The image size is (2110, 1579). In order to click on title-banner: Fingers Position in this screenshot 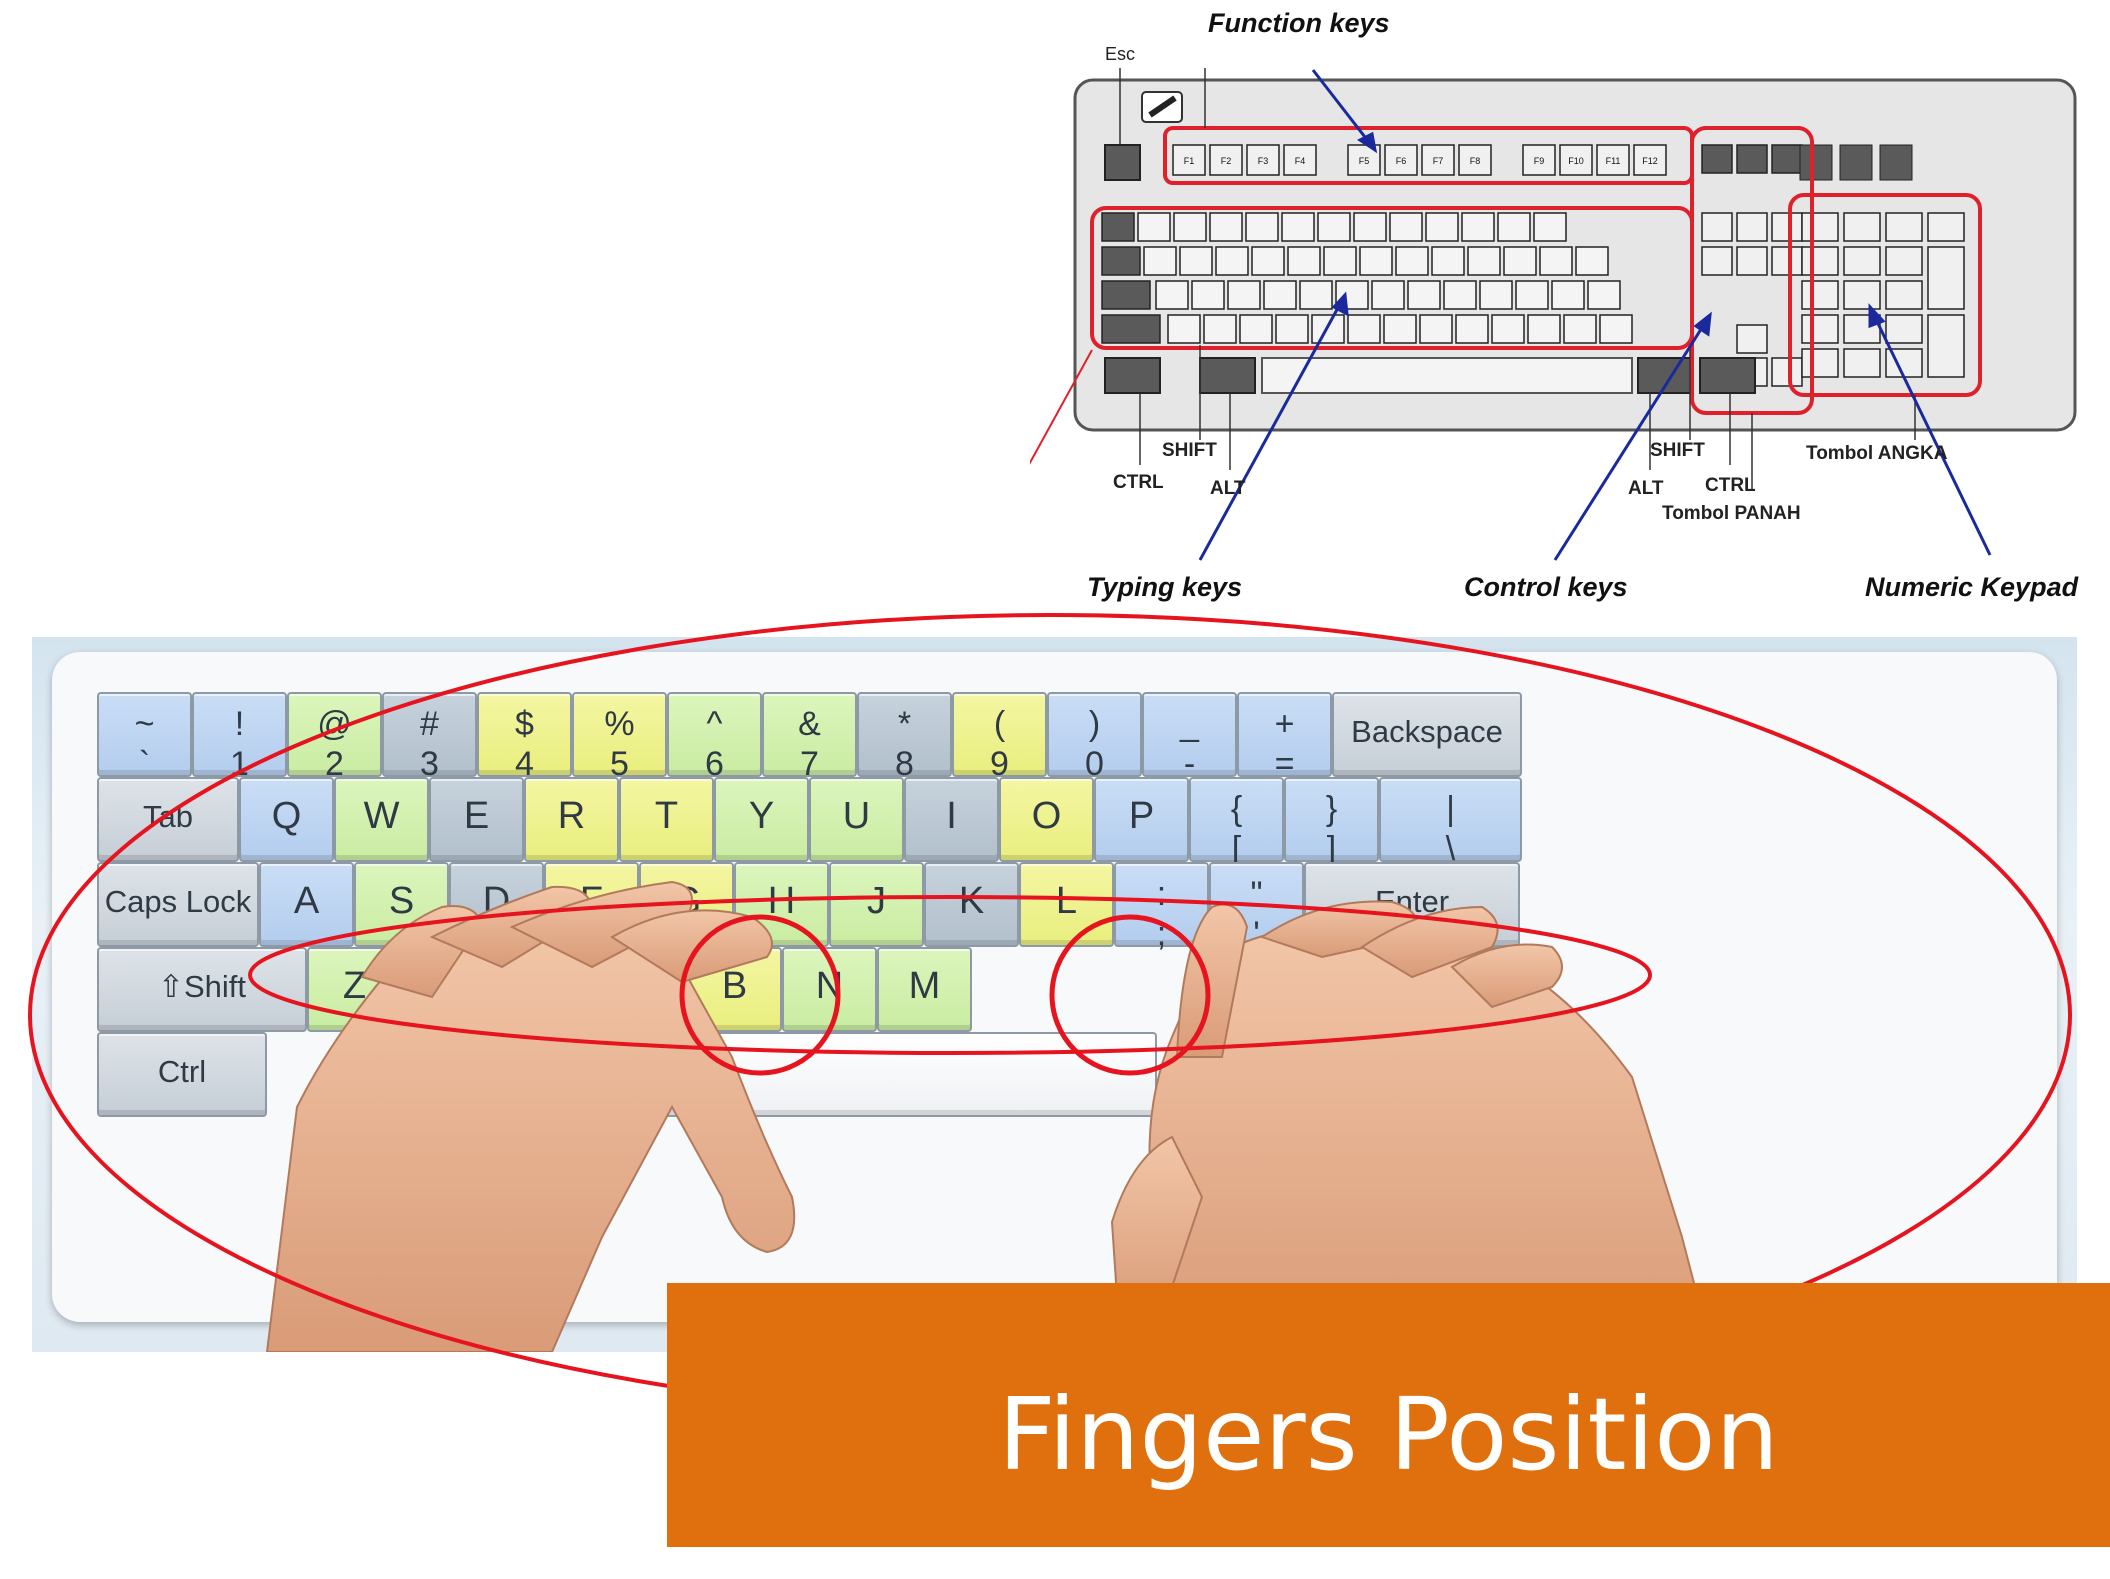, I will do `click(1388, 1415)`.